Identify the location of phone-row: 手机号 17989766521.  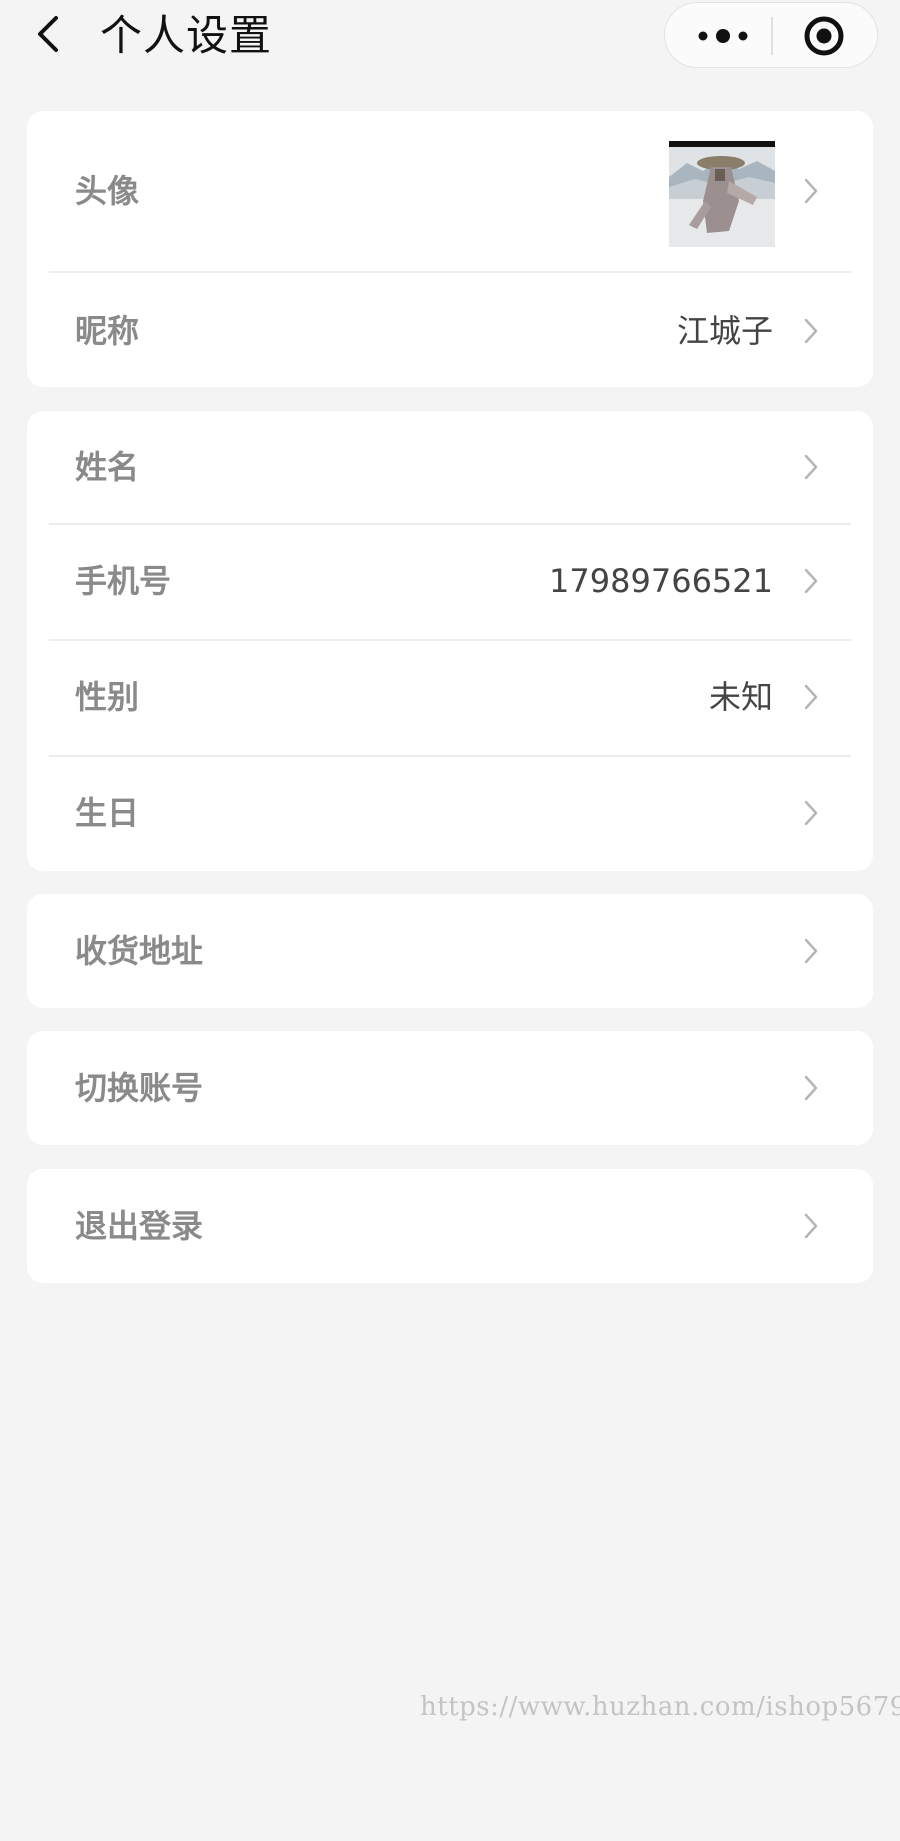
(450, 582).